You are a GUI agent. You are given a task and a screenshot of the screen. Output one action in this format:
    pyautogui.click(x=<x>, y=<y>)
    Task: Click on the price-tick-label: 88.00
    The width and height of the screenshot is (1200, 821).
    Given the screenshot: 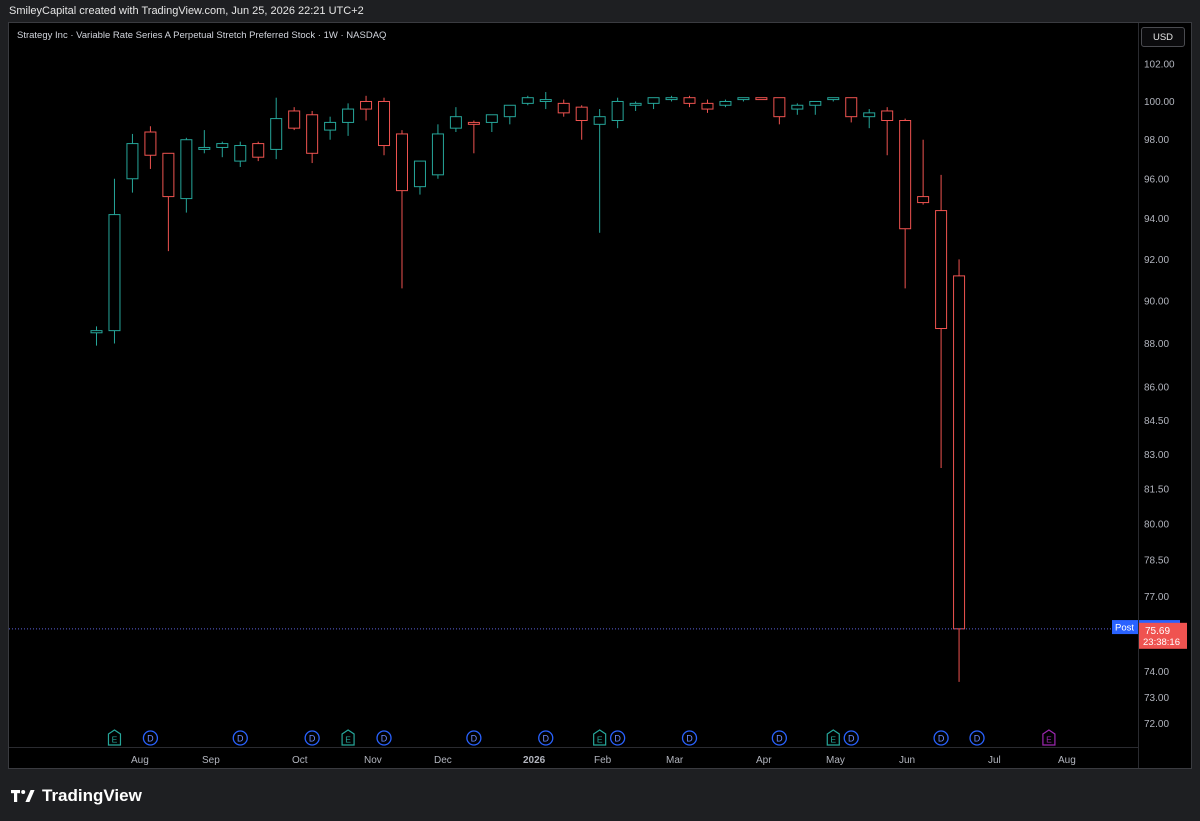 What is the action you would take?
    pyautogui.click(x=1156, y=344)
    